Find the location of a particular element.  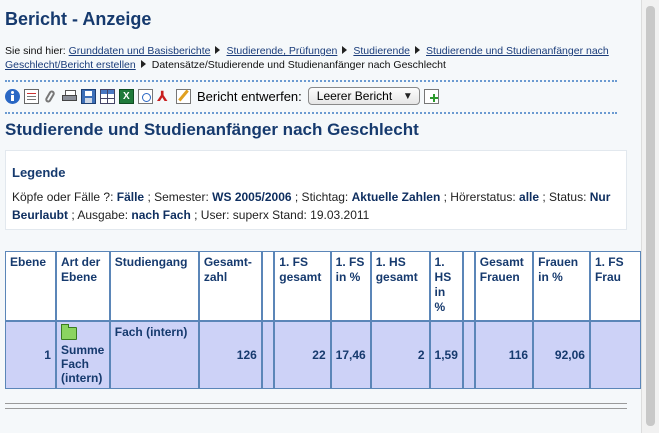

legend-tail: ; User: superx Stand: 19.03.2011 is located at coordinates (282, 215).